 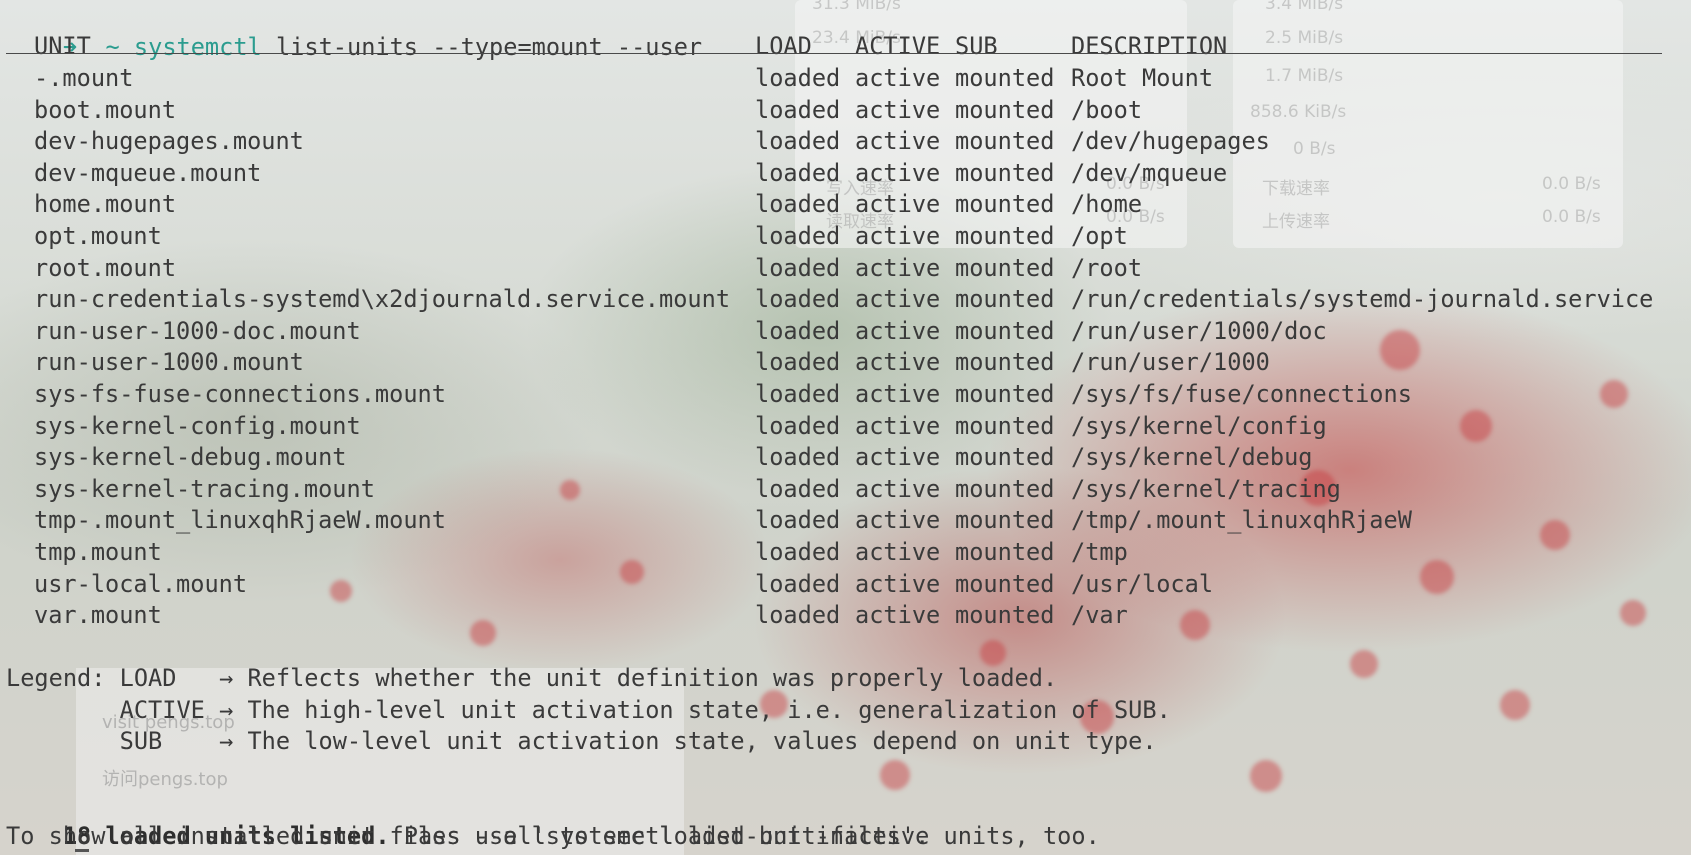 What do you see at coordinates (1099, 615) in the screenshot?
I see `unit-description: /var` at bounding box center [1099, 615].